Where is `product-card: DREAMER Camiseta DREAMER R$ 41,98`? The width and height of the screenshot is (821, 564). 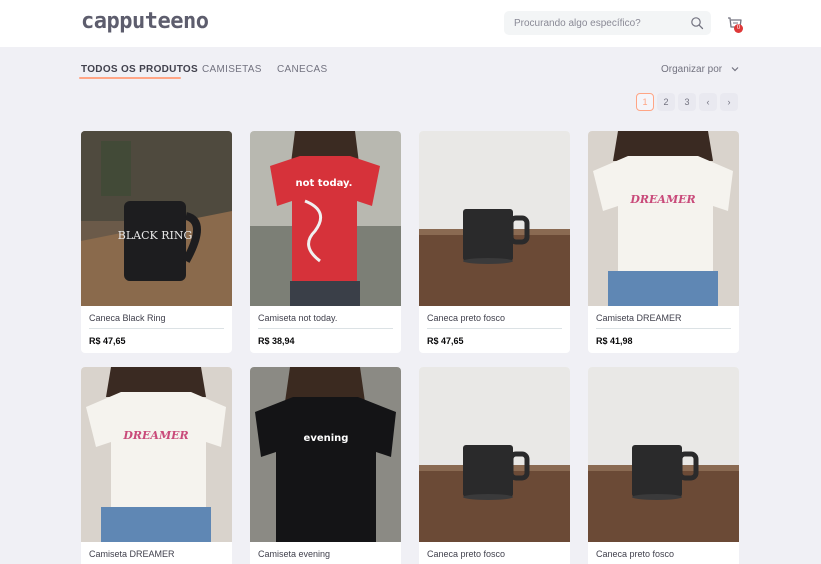 product-card: DREAMER Camiseta DREAMER R$ 41,98 is located at coordinates (663, 242).